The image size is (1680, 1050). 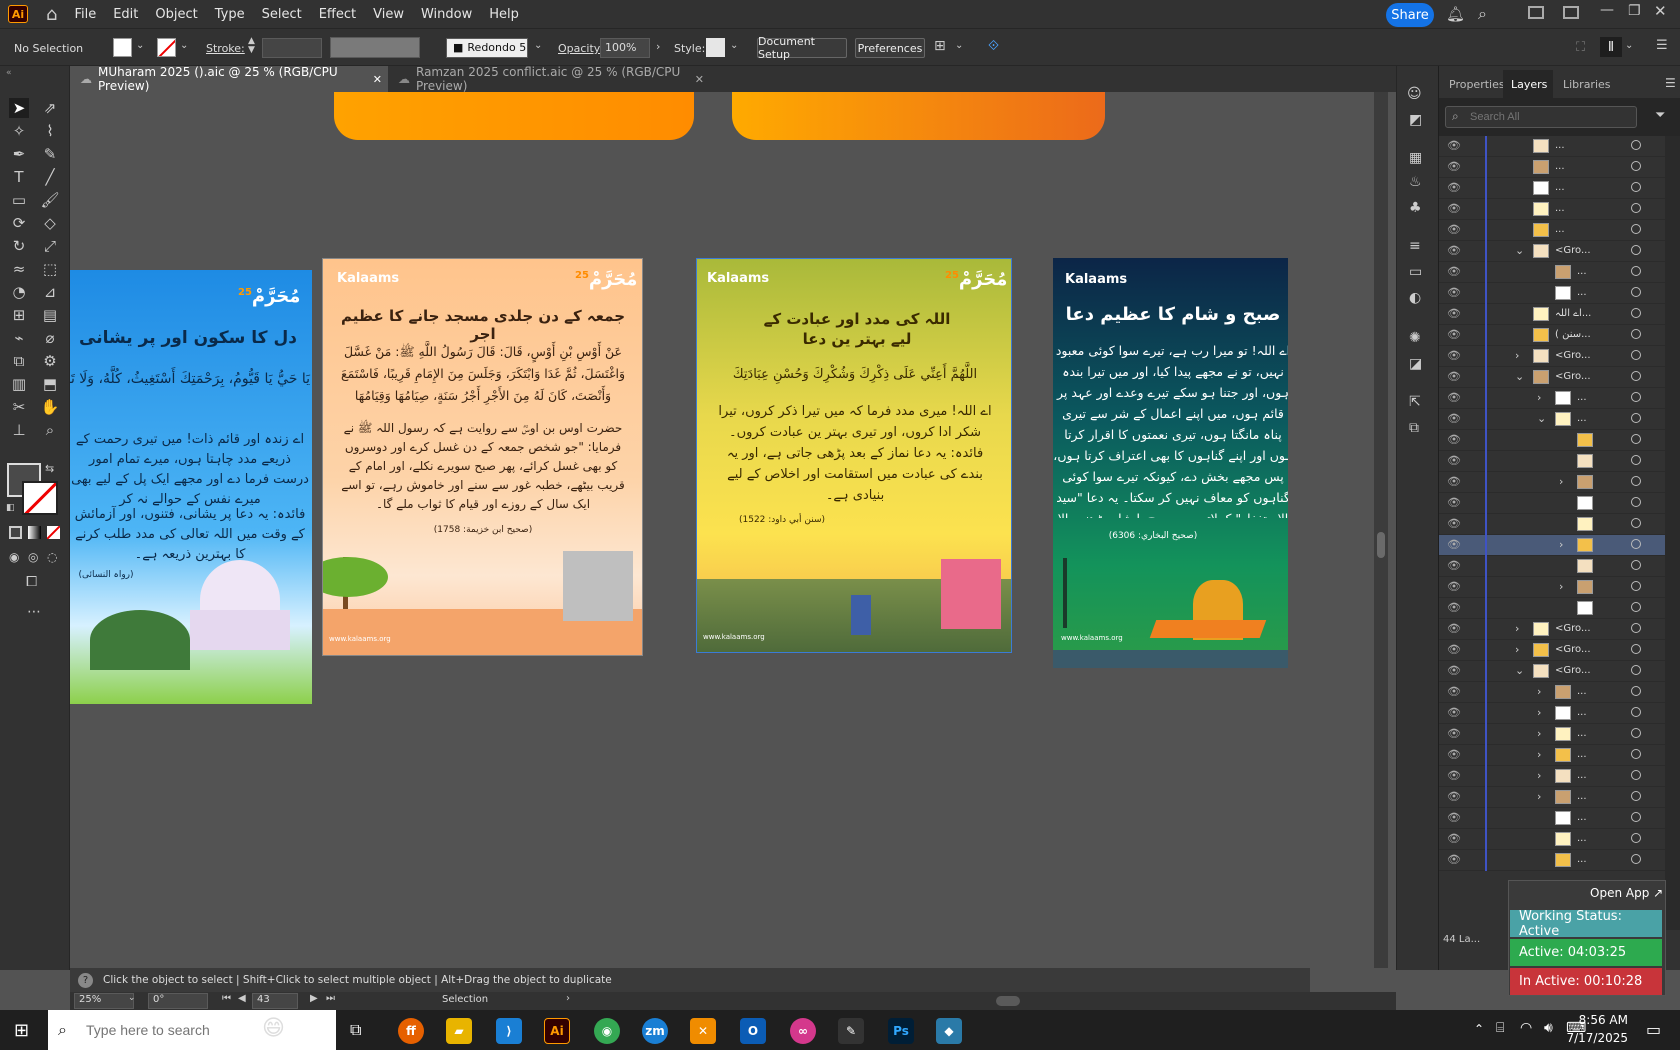 What do you see at coordinates (292, 48) in the screenshot?
I see `stroke-weight-field` at bounding box center [292, 48].